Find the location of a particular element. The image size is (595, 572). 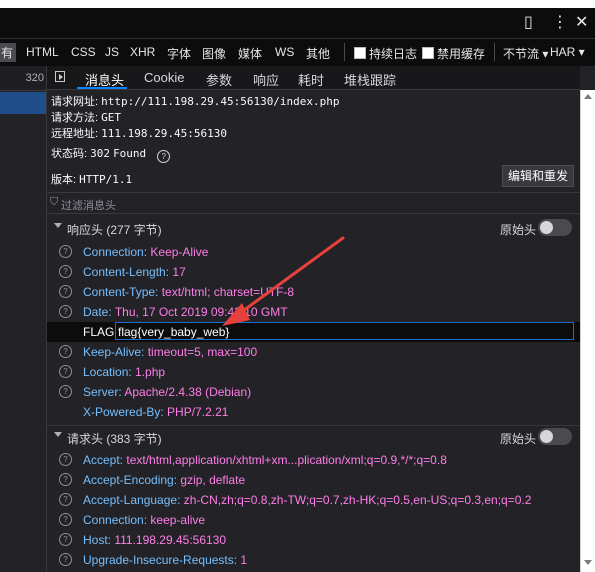

remote-address-row: 远程地址: 111.198.29.45:56130 is located at coordinates (139, 133).